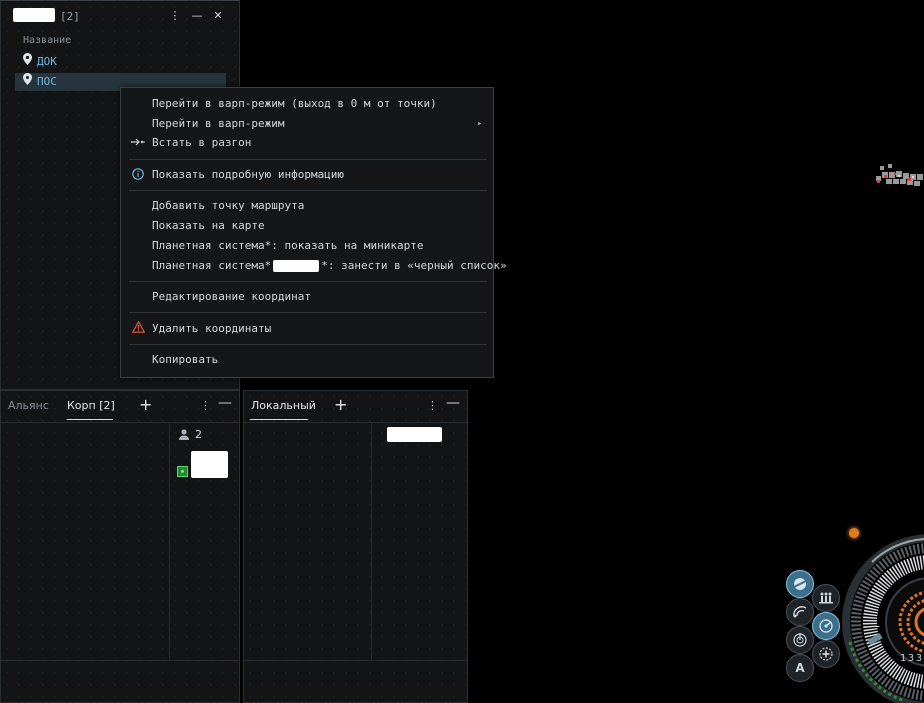 The height and width of the screenshot is (703, 924). I want to click on ship-hud: – 133 A, so click(852, 611).